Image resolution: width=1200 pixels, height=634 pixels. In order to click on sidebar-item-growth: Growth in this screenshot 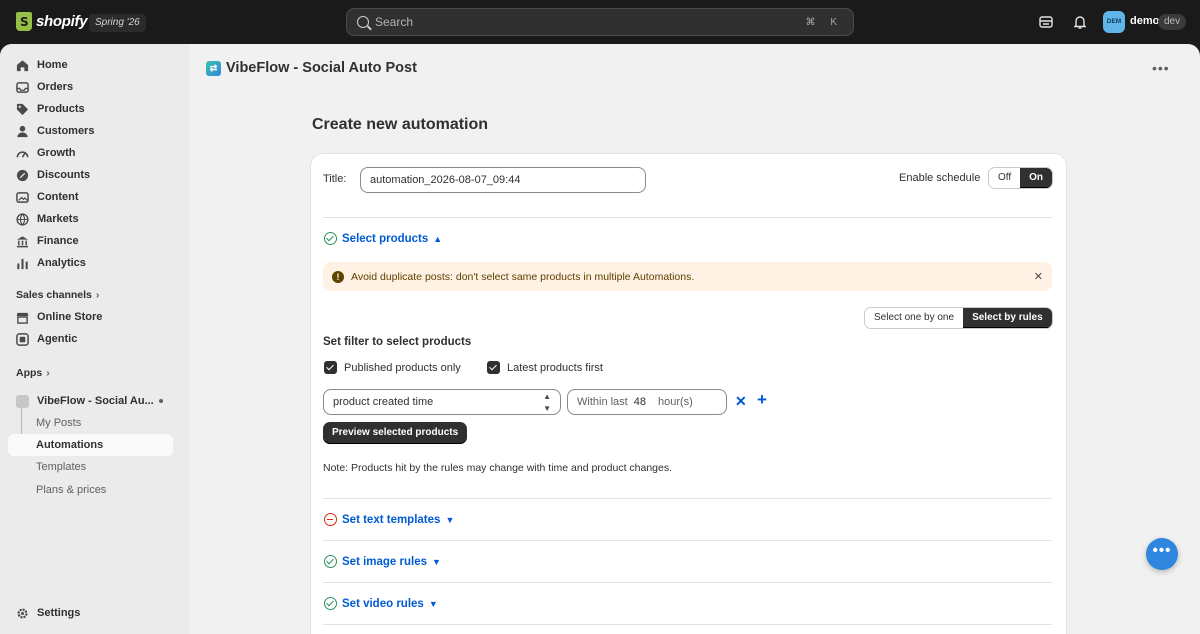, I will do `click(90, 153)`.